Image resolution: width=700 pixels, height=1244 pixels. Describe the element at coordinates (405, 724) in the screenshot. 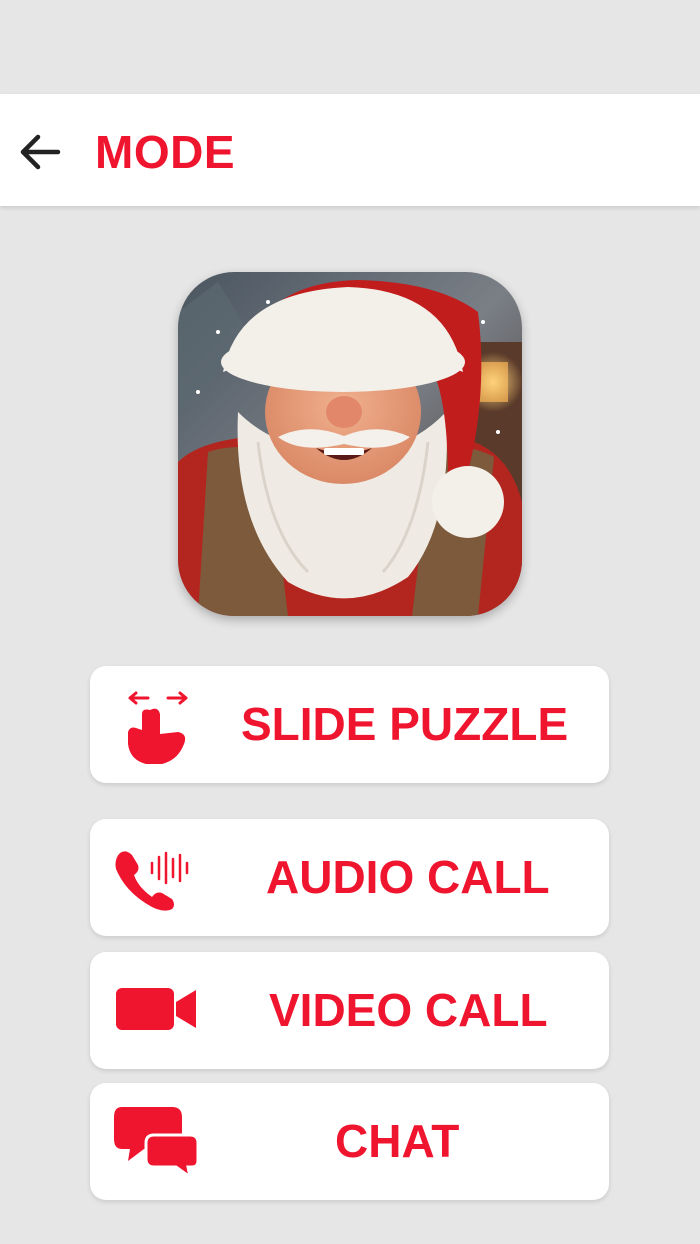

I see `slide-puzzle-label: SLIDE PUZZLE` at that location.